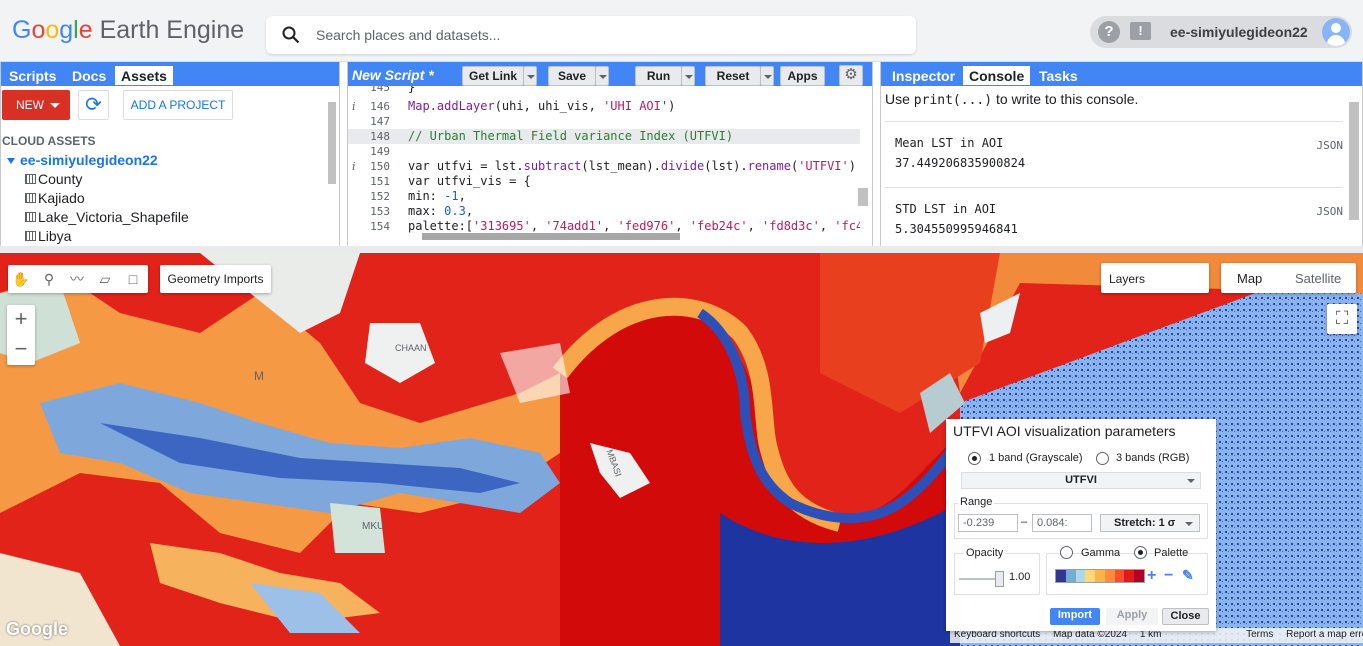 The height and width of the screenshot is (646, 1363). Describe the element at coordinates (21, 279) in the screenshot. I see `hand-icon: ✋` at that location.